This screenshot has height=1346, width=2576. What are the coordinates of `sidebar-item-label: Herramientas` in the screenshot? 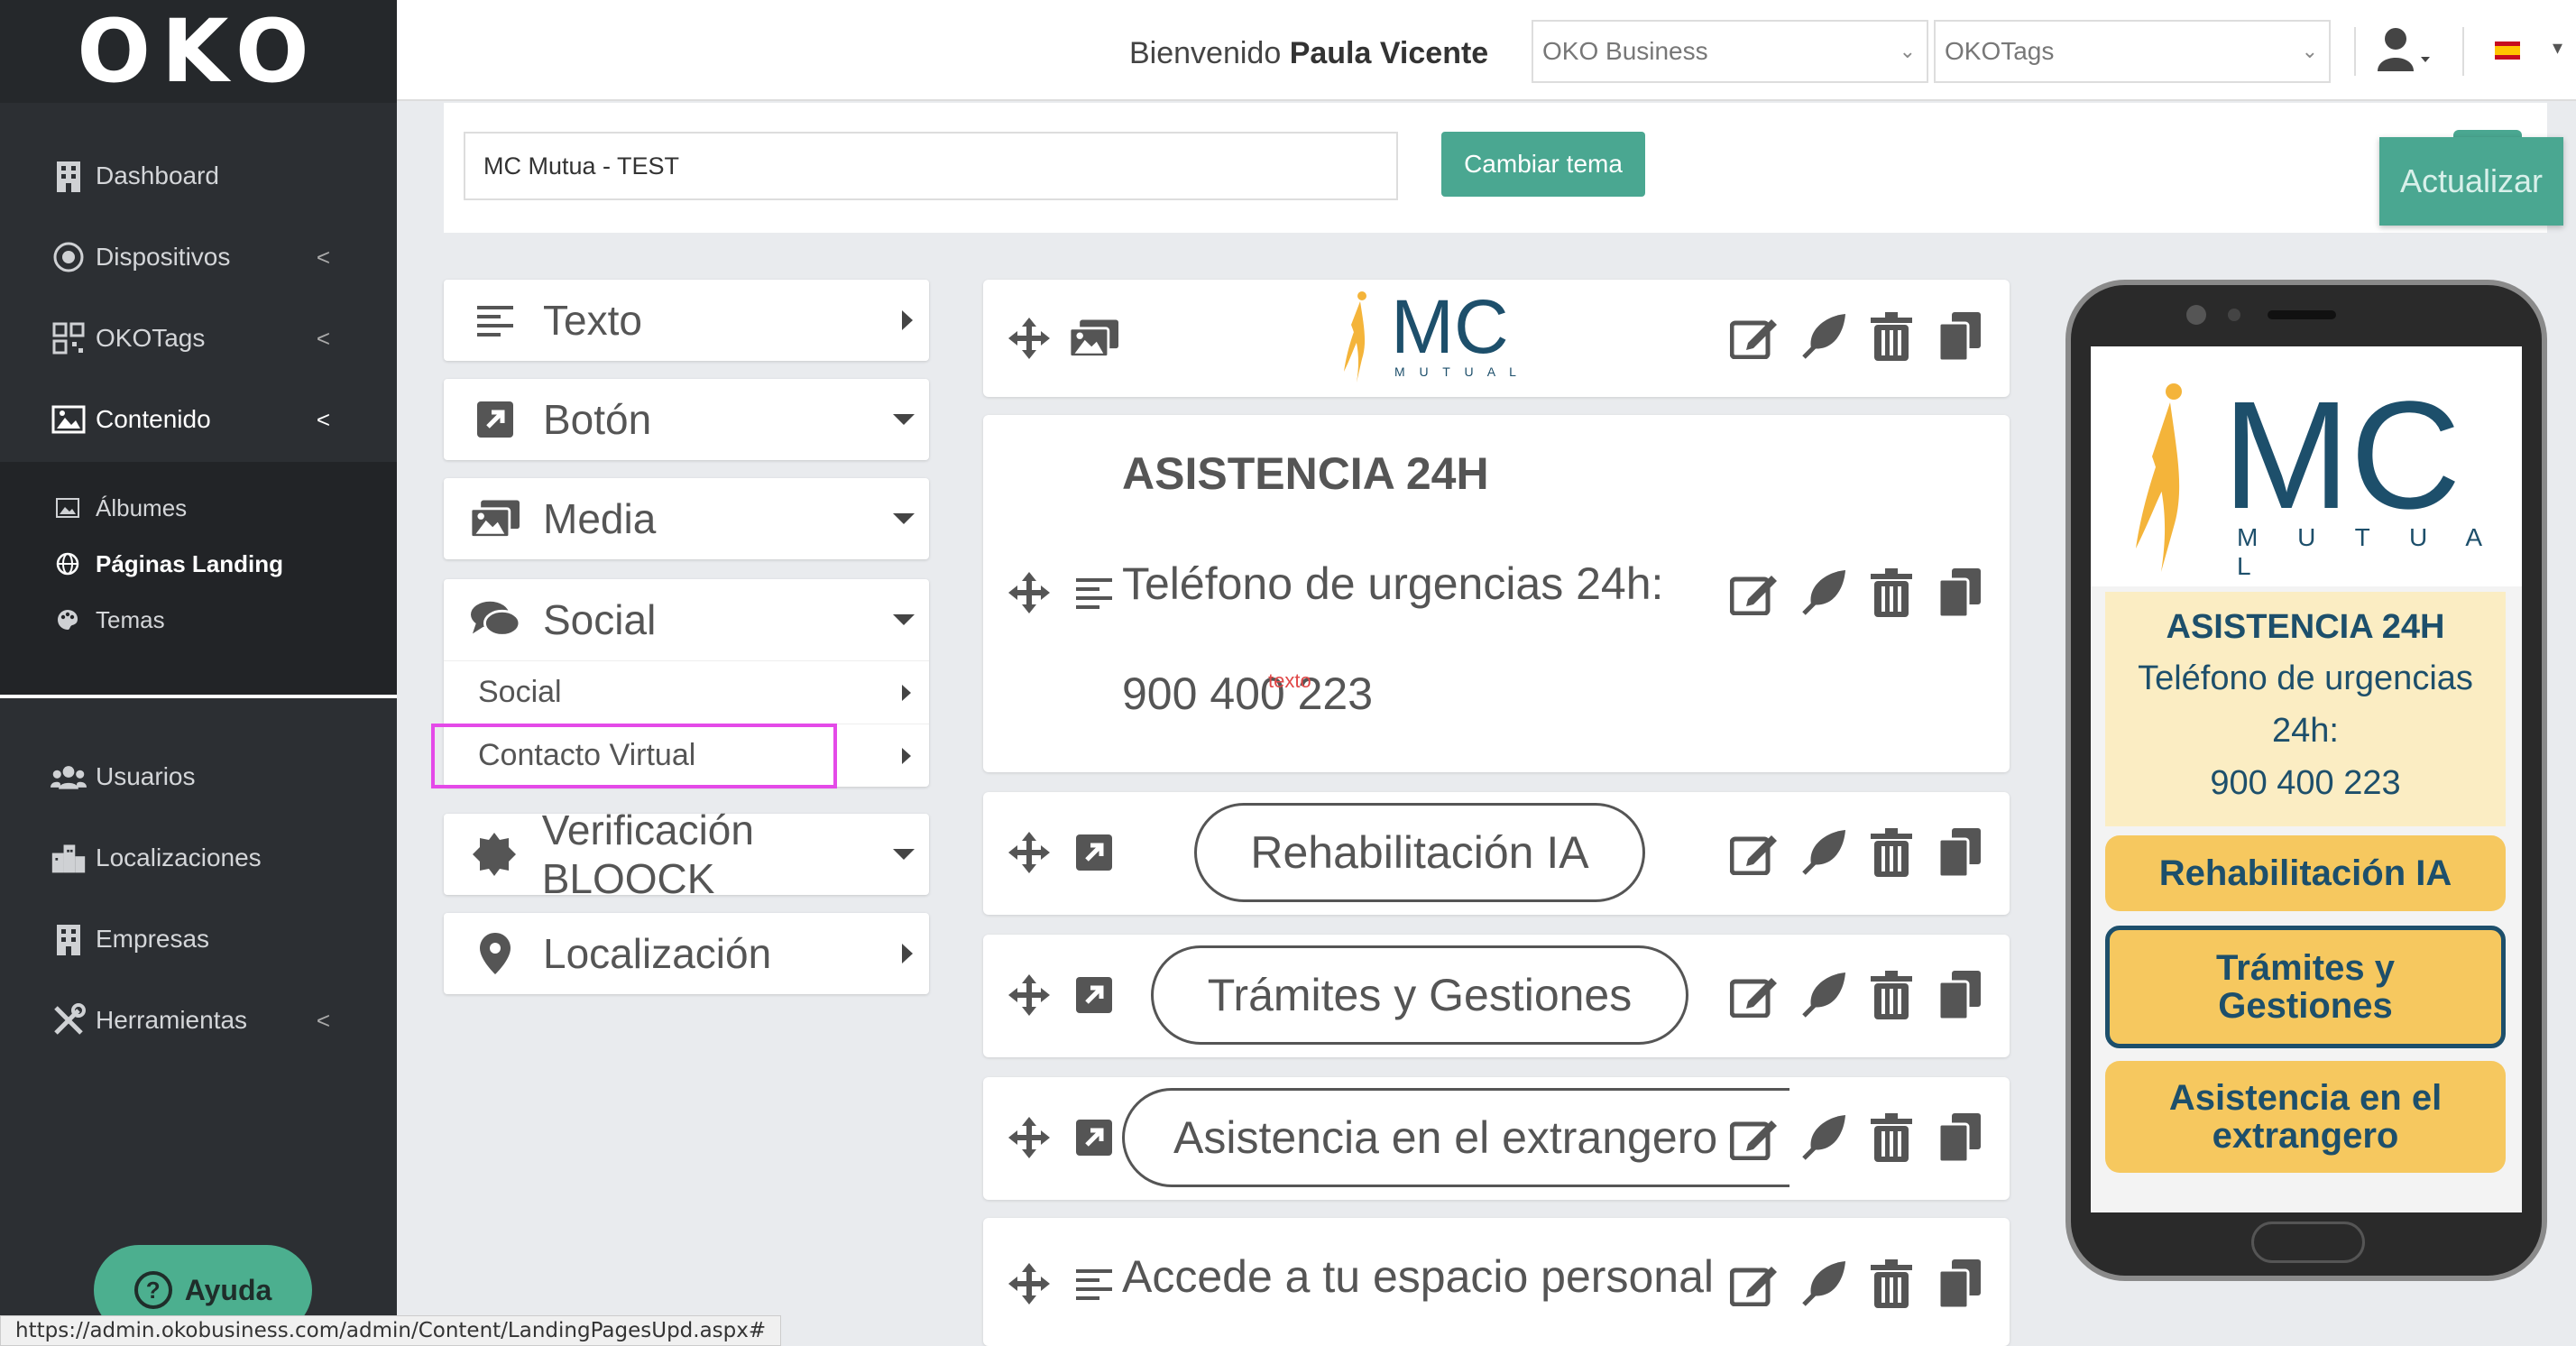 It's located at (172, 1020).